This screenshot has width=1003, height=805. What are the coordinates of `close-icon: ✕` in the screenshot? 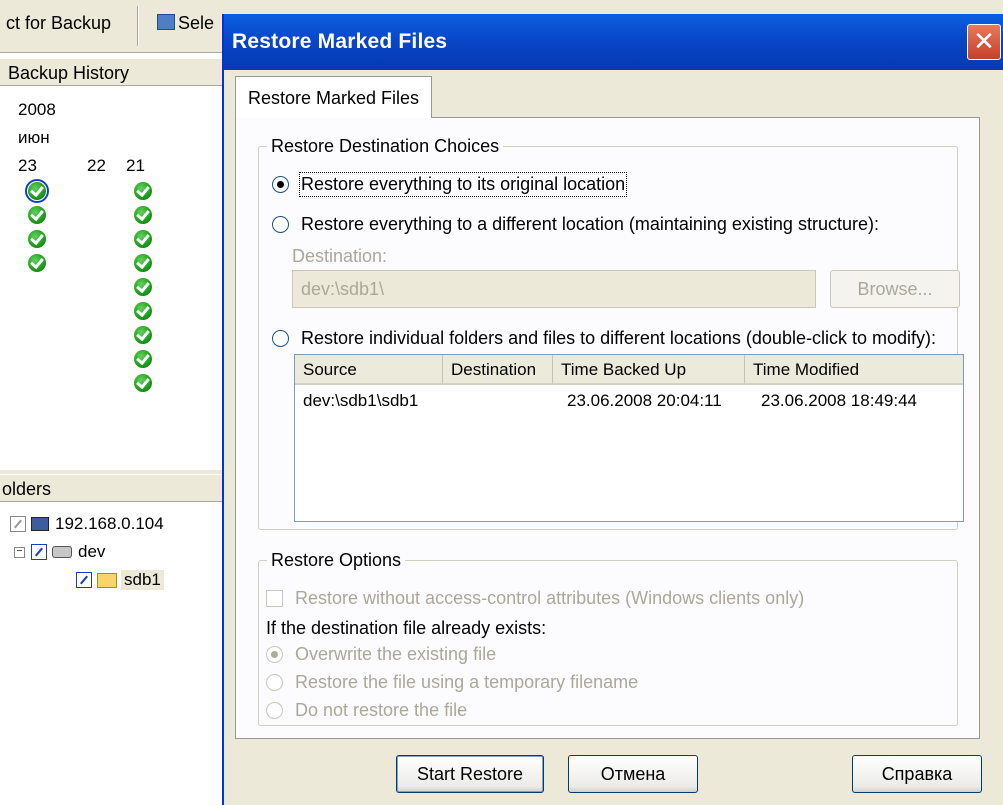 It's located at (984, 42).